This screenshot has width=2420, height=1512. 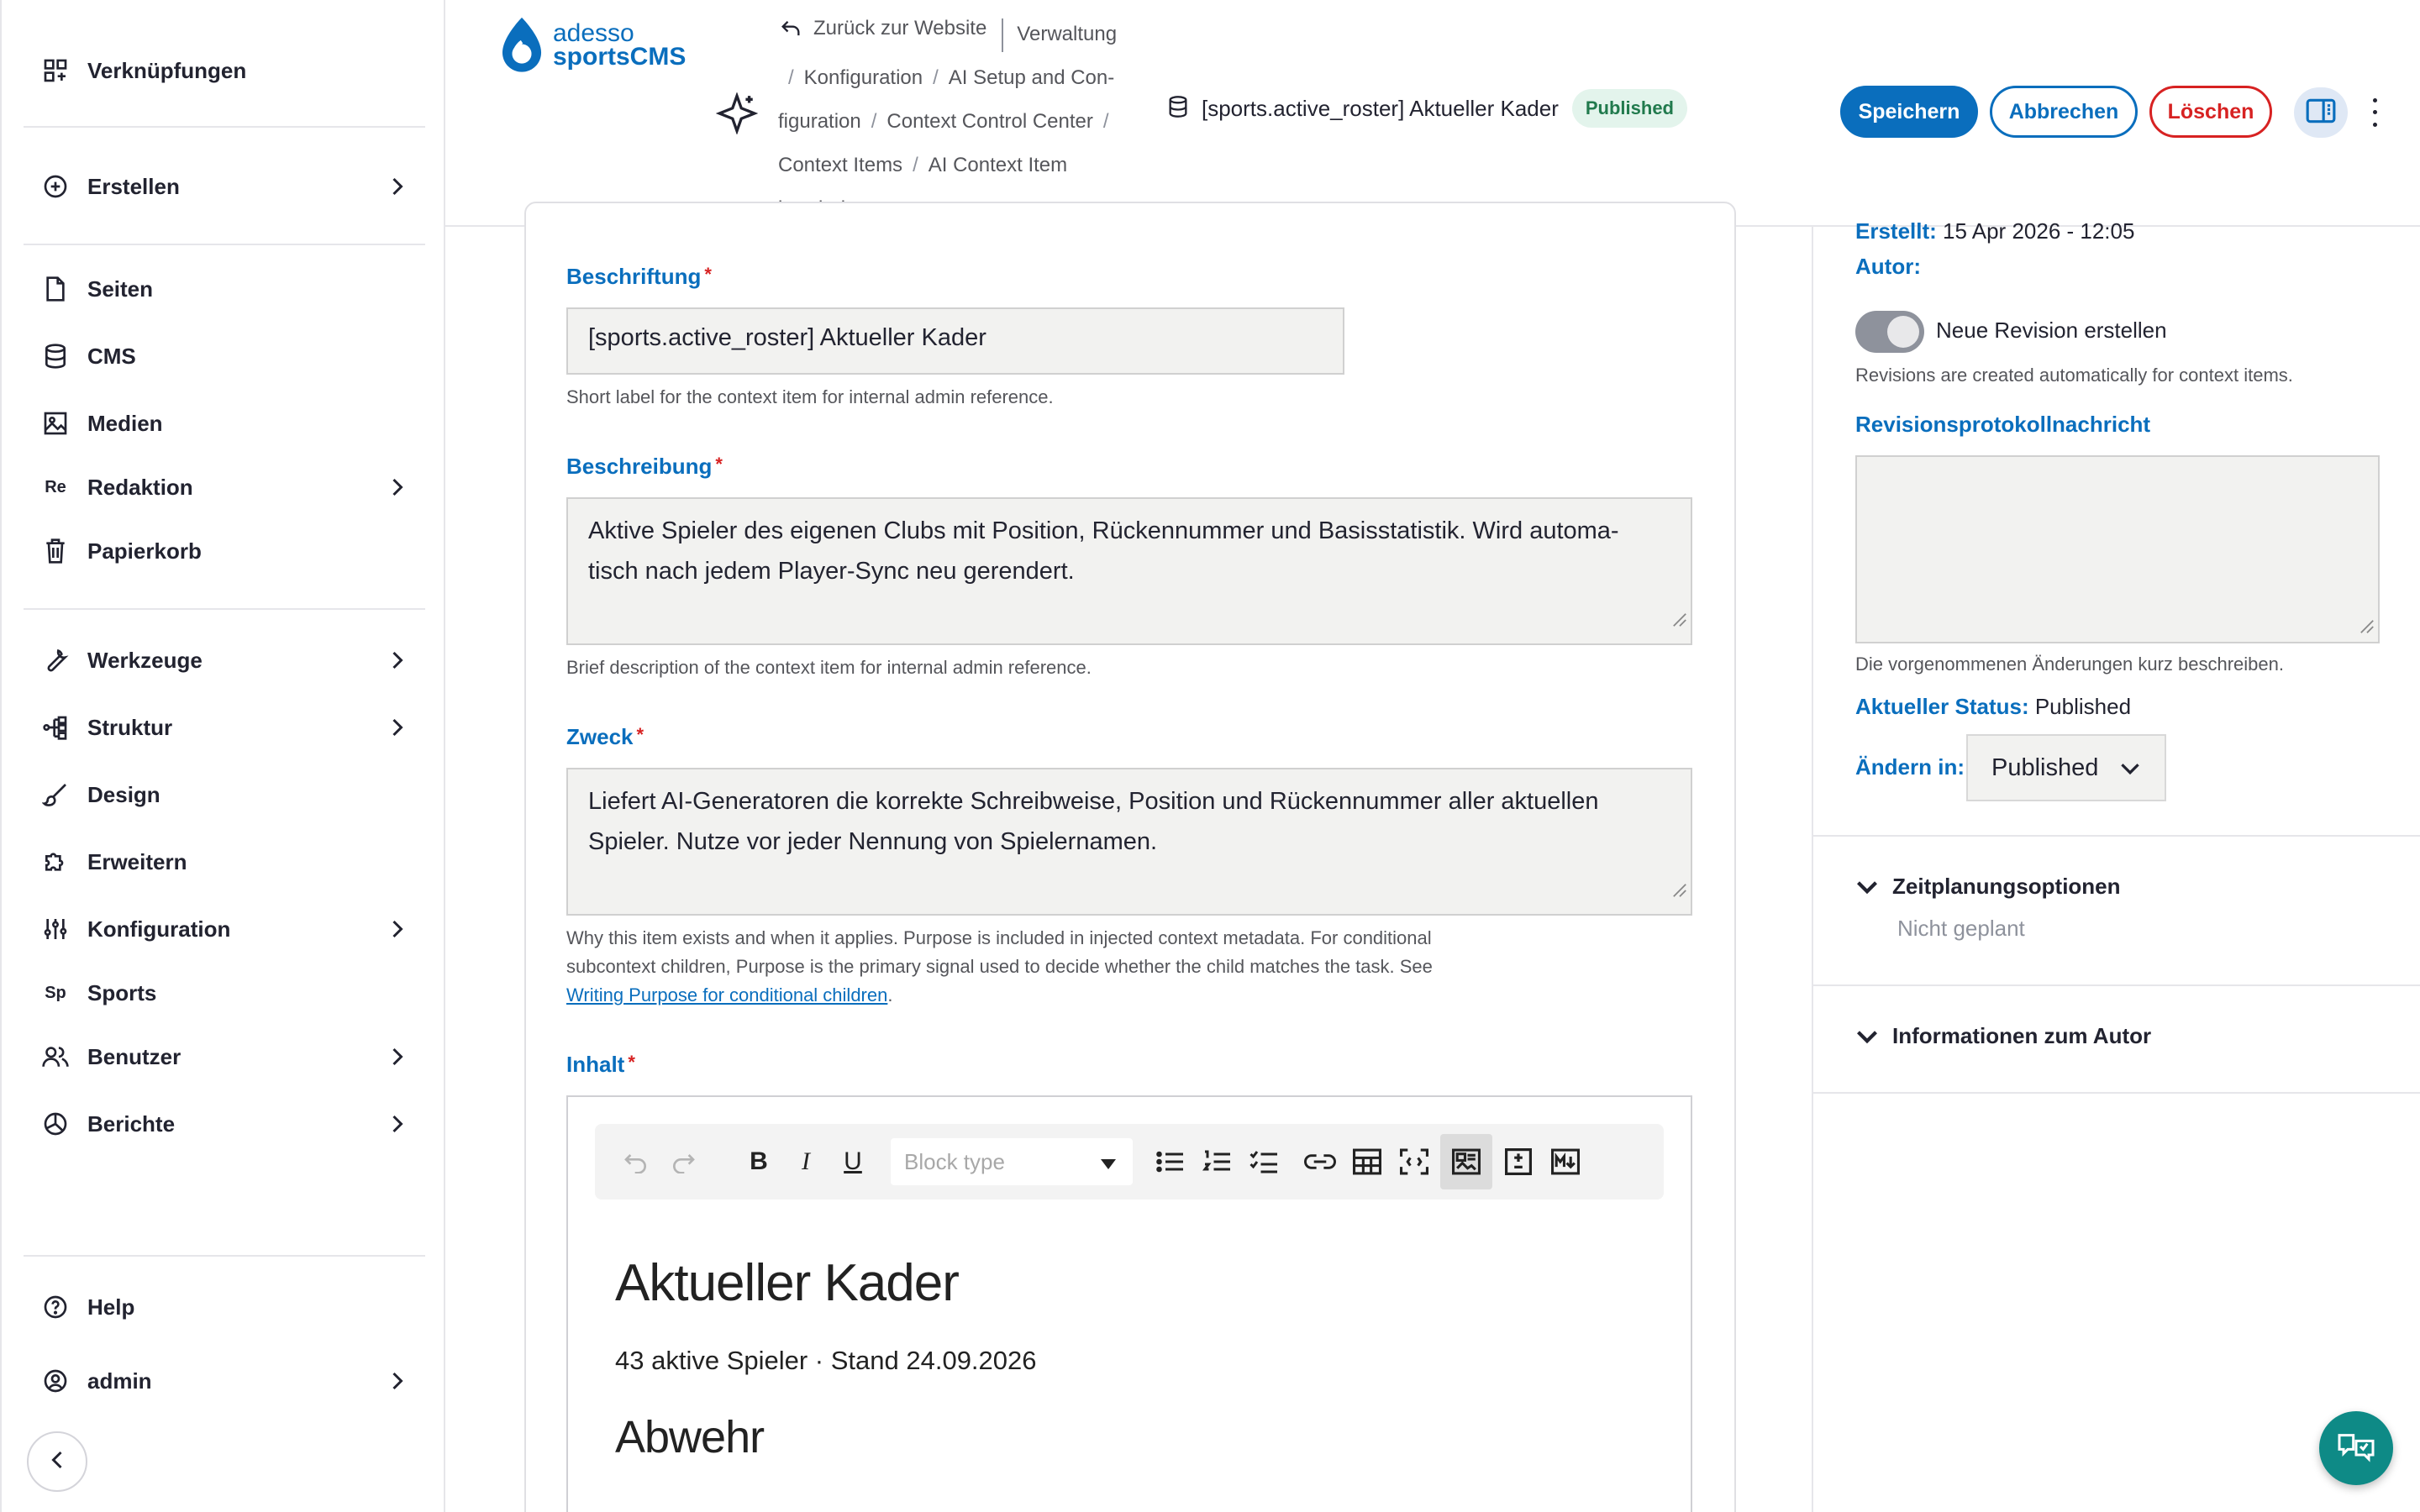 What do you see at coordinates (1031, 77) in the screenshot?
I see `breadcrumb-ai-setup-1: AI Setup and Con-` at bounding box center [1031, 77].